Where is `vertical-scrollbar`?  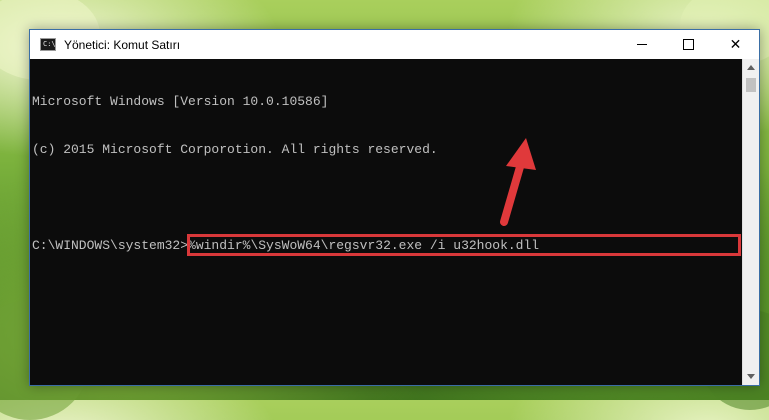
vertical-scrollbar is located at coordinates (750, 222).